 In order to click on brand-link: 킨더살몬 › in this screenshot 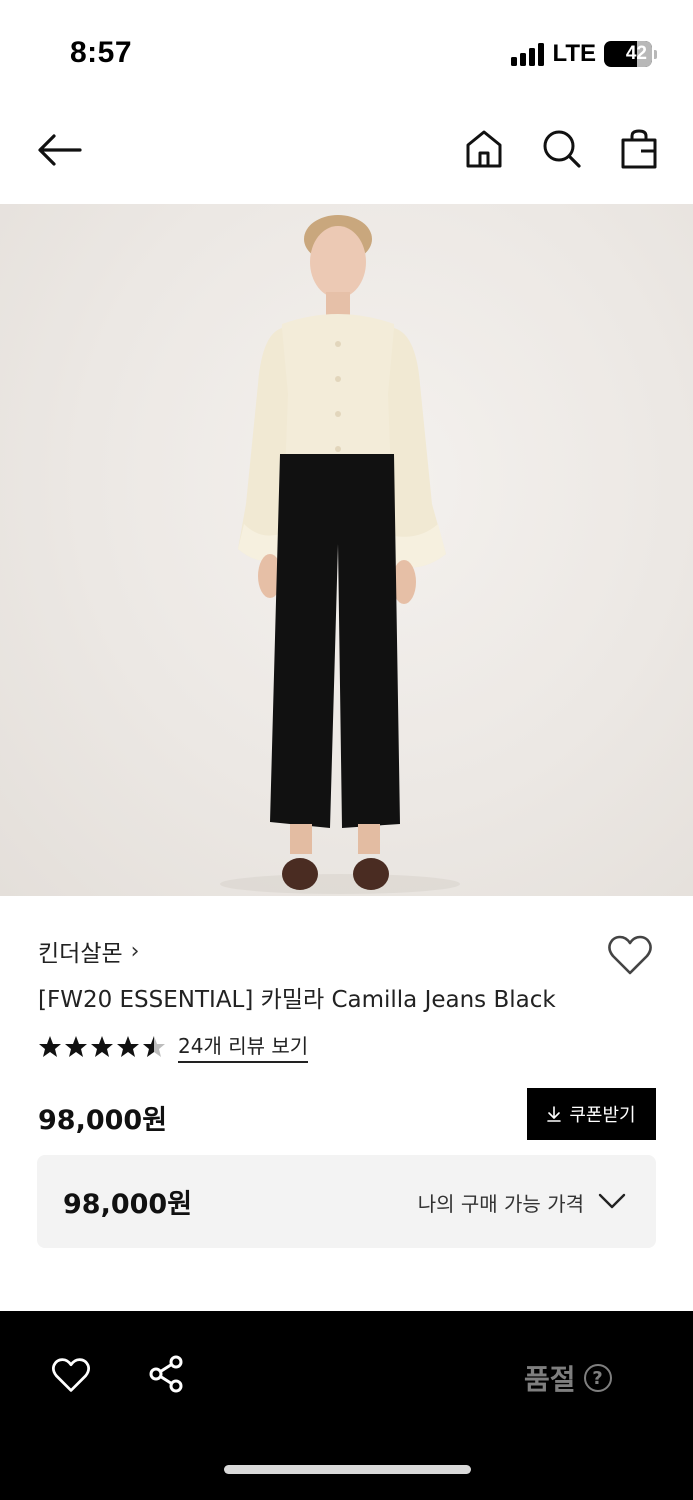, I will do `click(88, 951)`.